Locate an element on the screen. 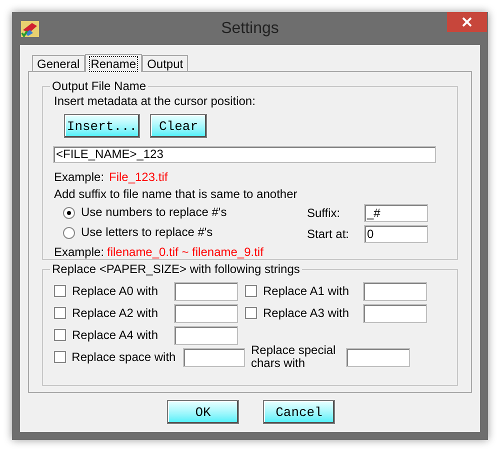 Image resolution: width=499 pixels, height=462 pixels. instruction-text: Insert metadata at the cursor position: is located at coordinates (155, 101).